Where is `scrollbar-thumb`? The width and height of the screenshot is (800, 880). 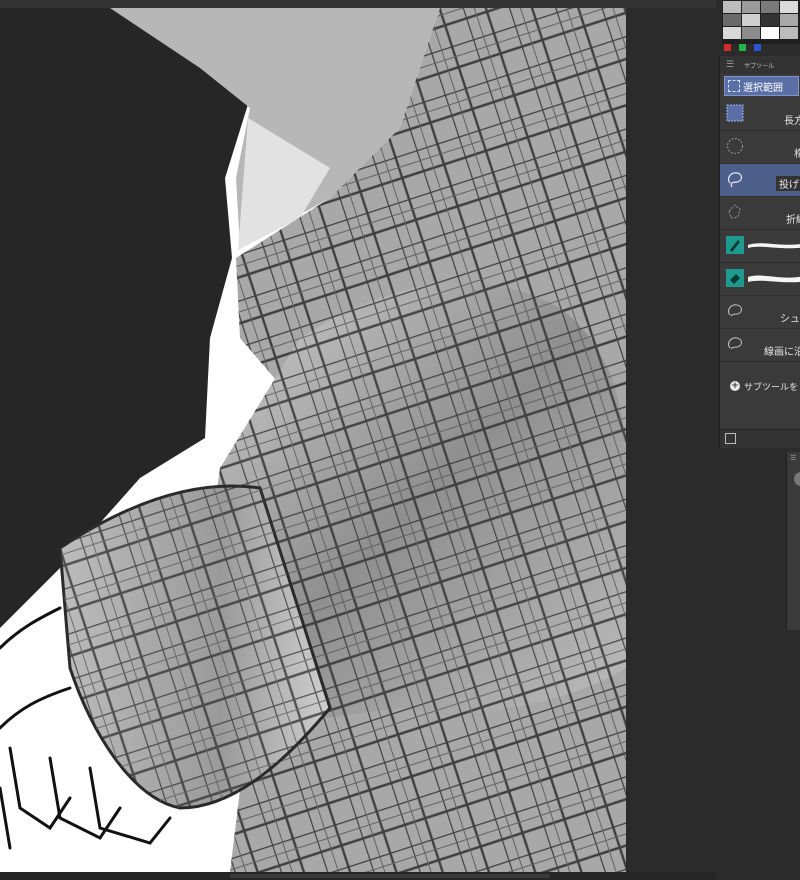 scrollbar-thumb is located at coordinates (390, 876).